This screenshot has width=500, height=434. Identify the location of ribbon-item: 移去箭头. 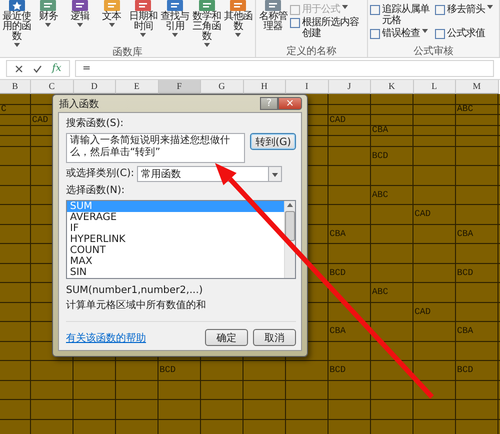
(466, 15).